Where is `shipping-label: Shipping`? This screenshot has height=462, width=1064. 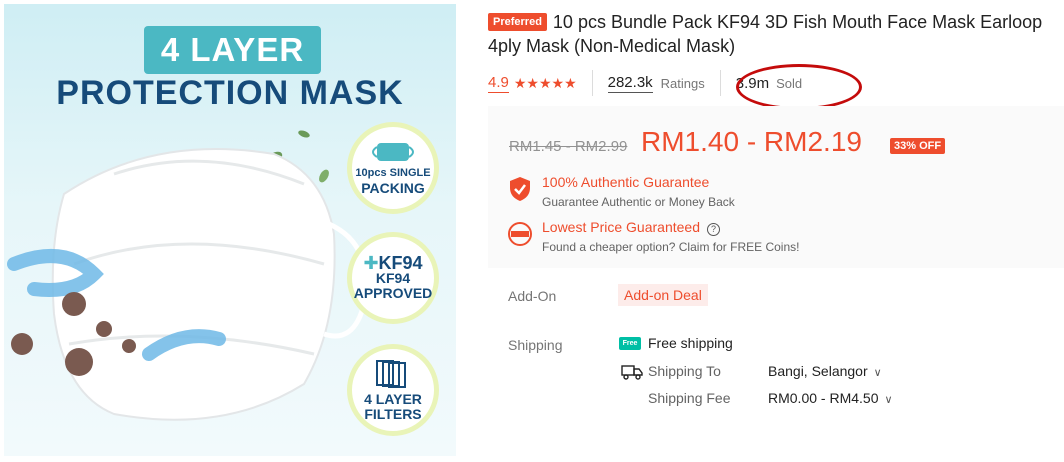 shipping-label: Shipping is located at coordinates (535, 345).